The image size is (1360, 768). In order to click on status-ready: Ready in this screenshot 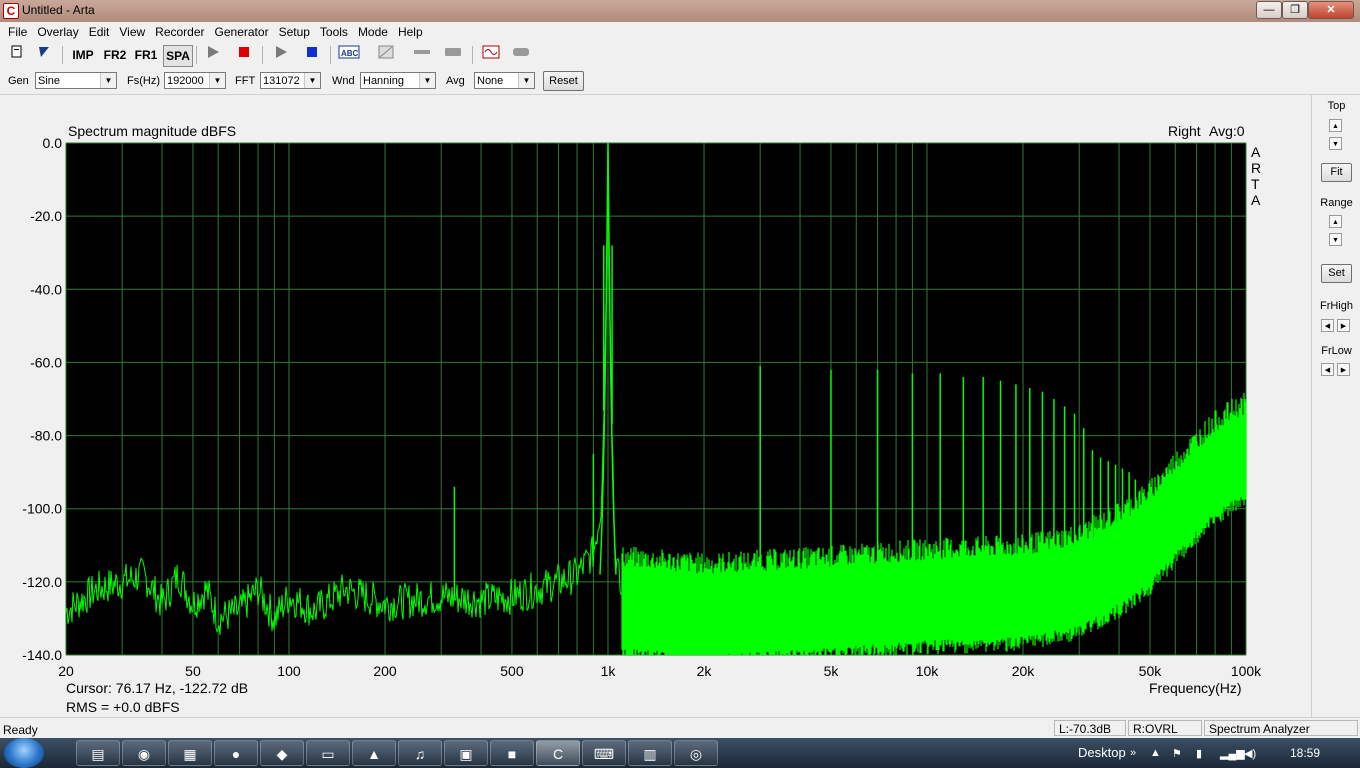, I will do `click(20, 730)`.